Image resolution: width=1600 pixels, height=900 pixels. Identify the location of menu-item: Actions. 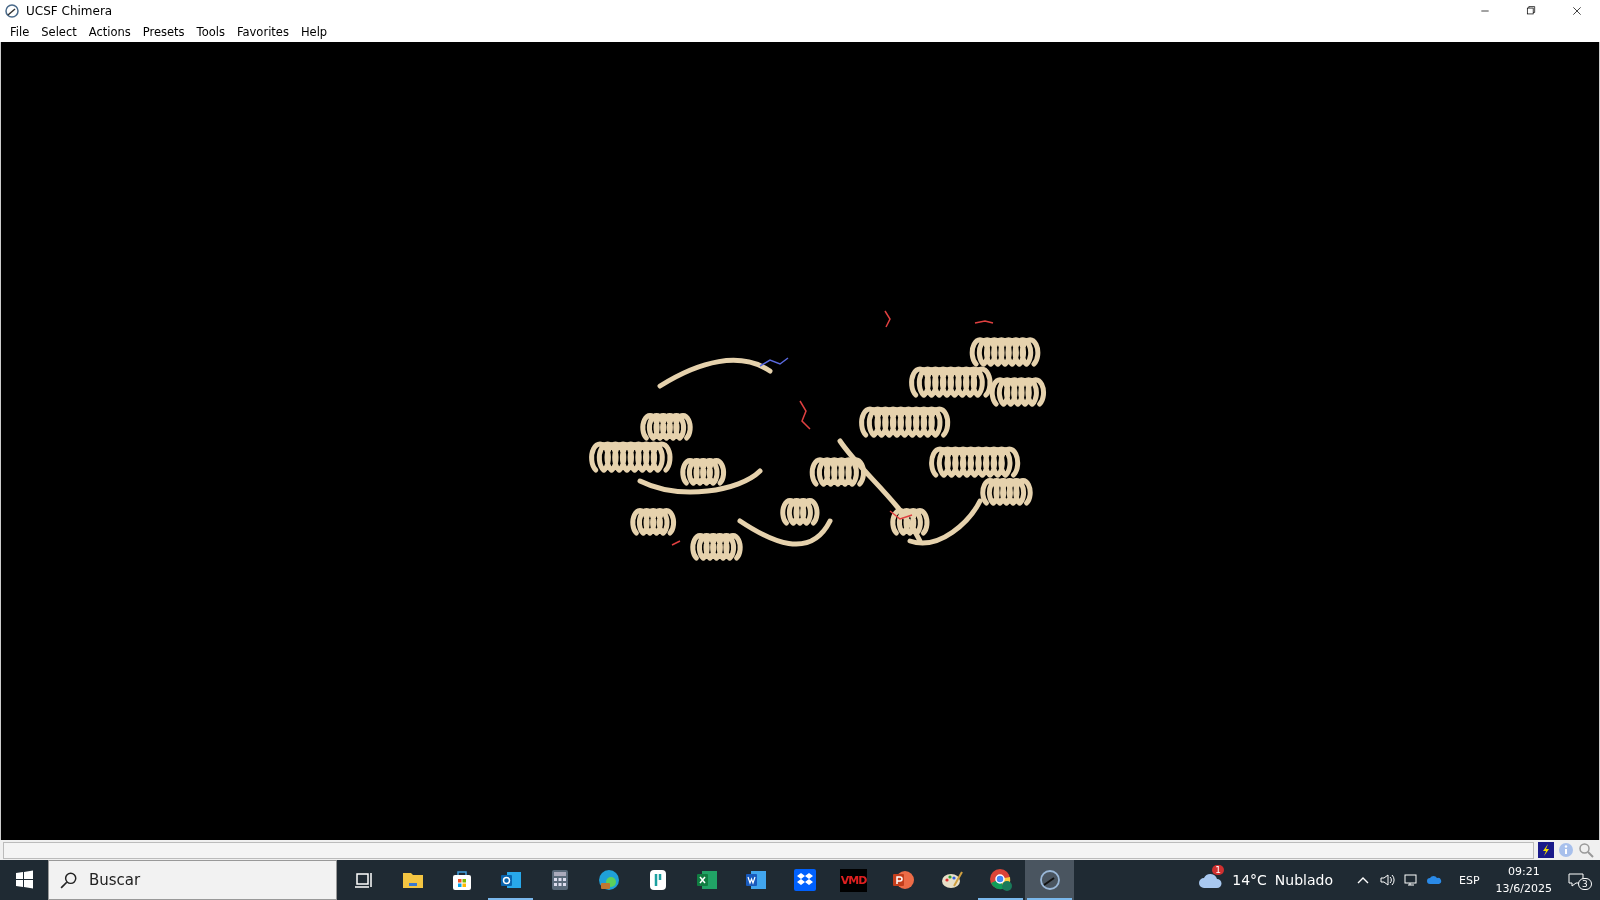
(109, 32).